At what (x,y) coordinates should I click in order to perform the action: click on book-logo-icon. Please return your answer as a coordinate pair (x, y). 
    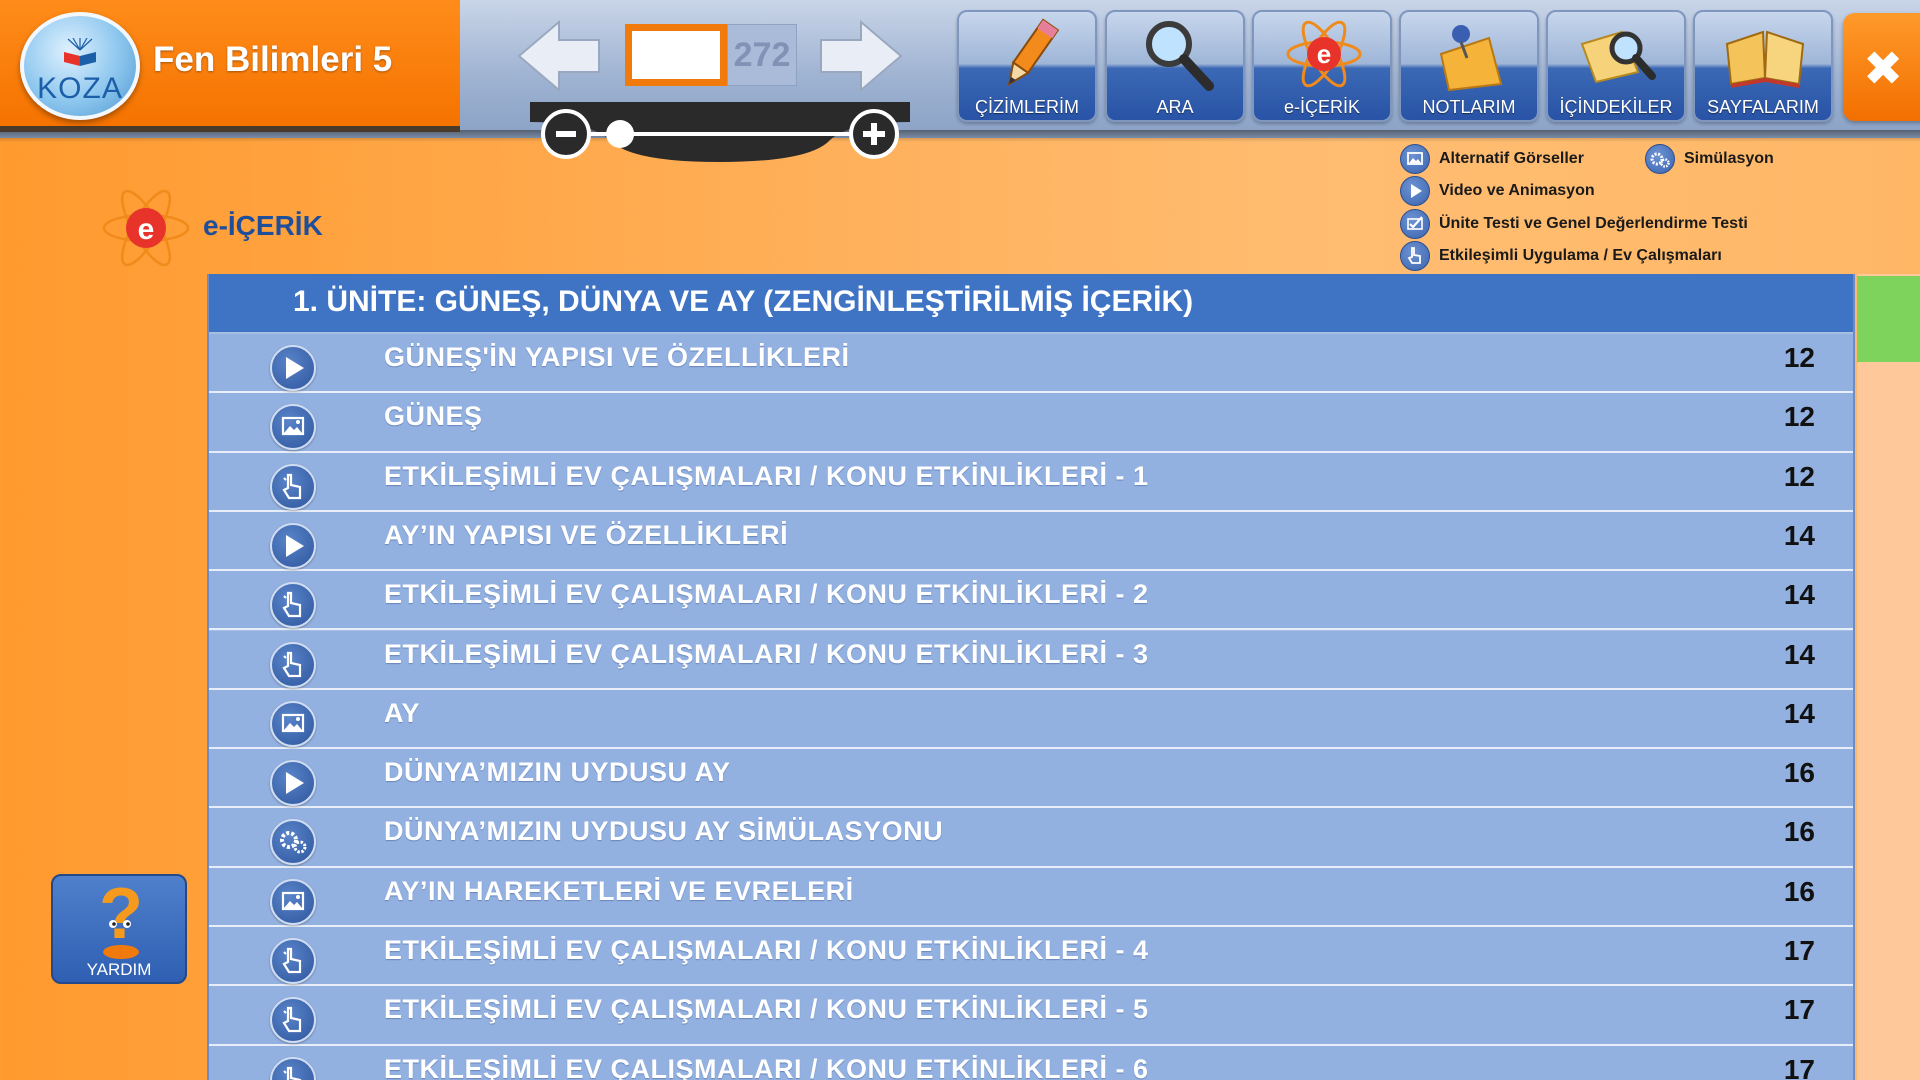
    Looking at the image, I should click on (80, 52).